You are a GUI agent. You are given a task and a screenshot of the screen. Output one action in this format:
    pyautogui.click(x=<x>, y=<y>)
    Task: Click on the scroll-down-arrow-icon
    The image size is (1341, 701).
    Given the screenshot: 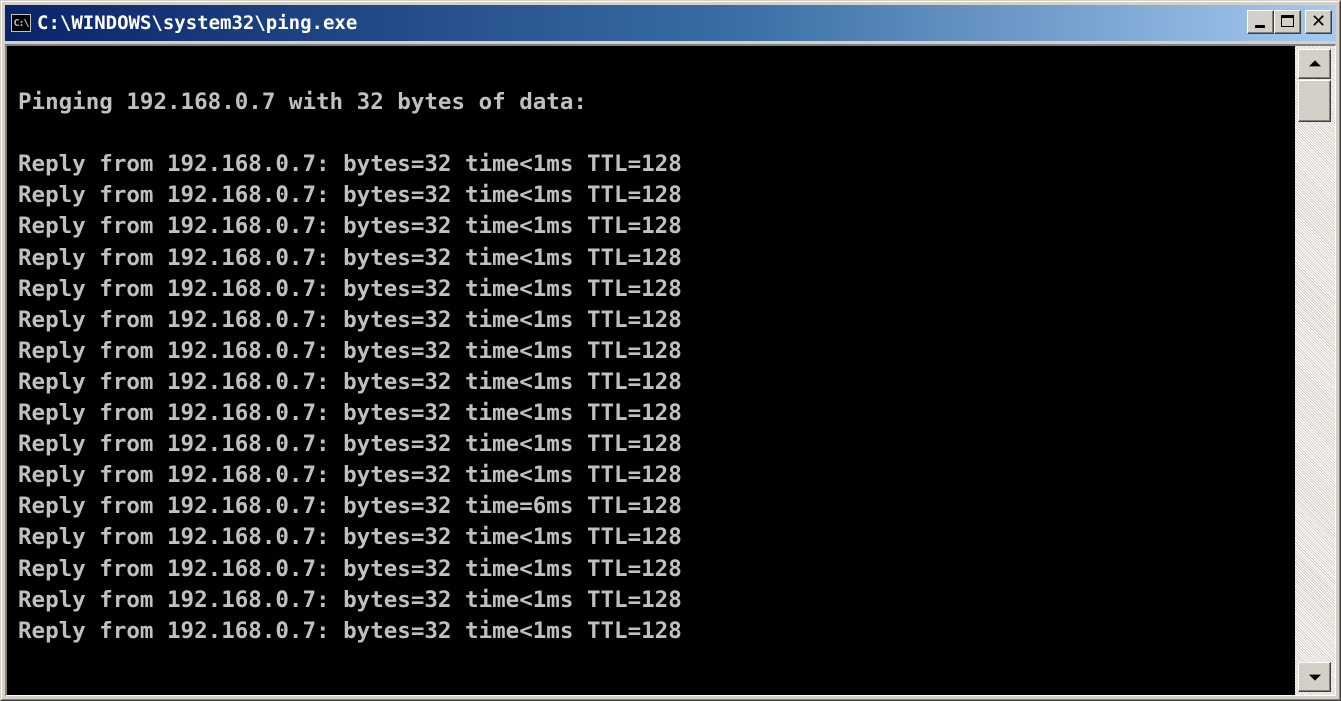 What is the action you would take?
    pyautogui.click(x=1314, y=677)
    